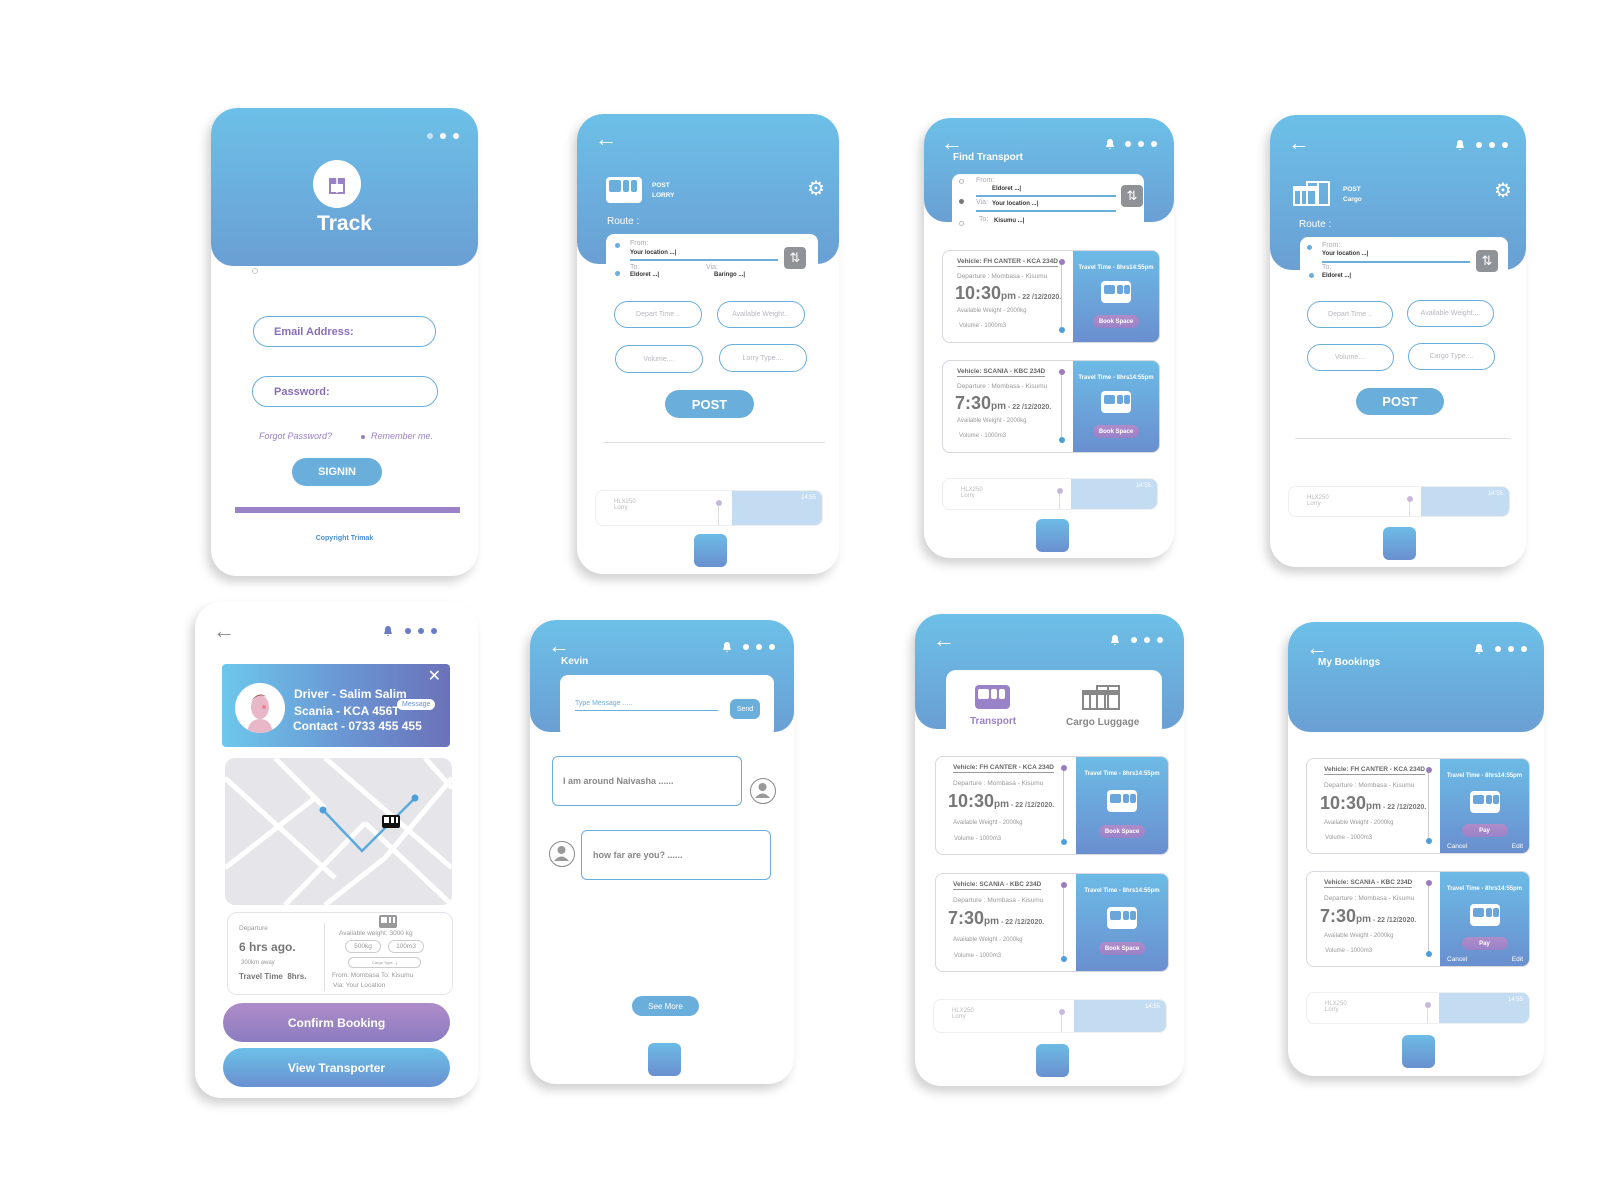  I want to click on volume-chip: 100m3, so click(406, 946).